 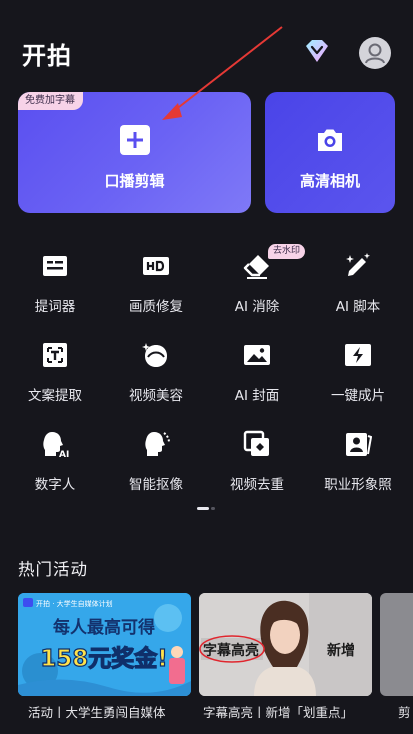 I want to click on page-dot-active, so click(x=203, y=508).